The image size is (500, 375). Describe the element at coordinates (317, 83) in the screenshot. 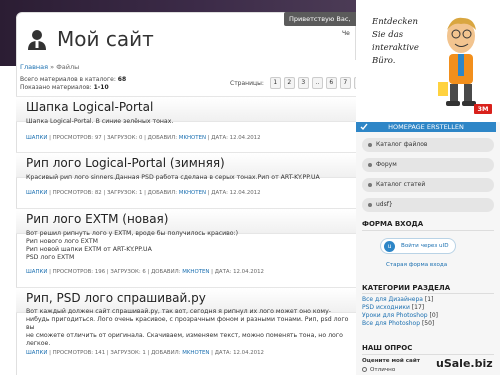

I see `page-ellipsis: ..` at that location.